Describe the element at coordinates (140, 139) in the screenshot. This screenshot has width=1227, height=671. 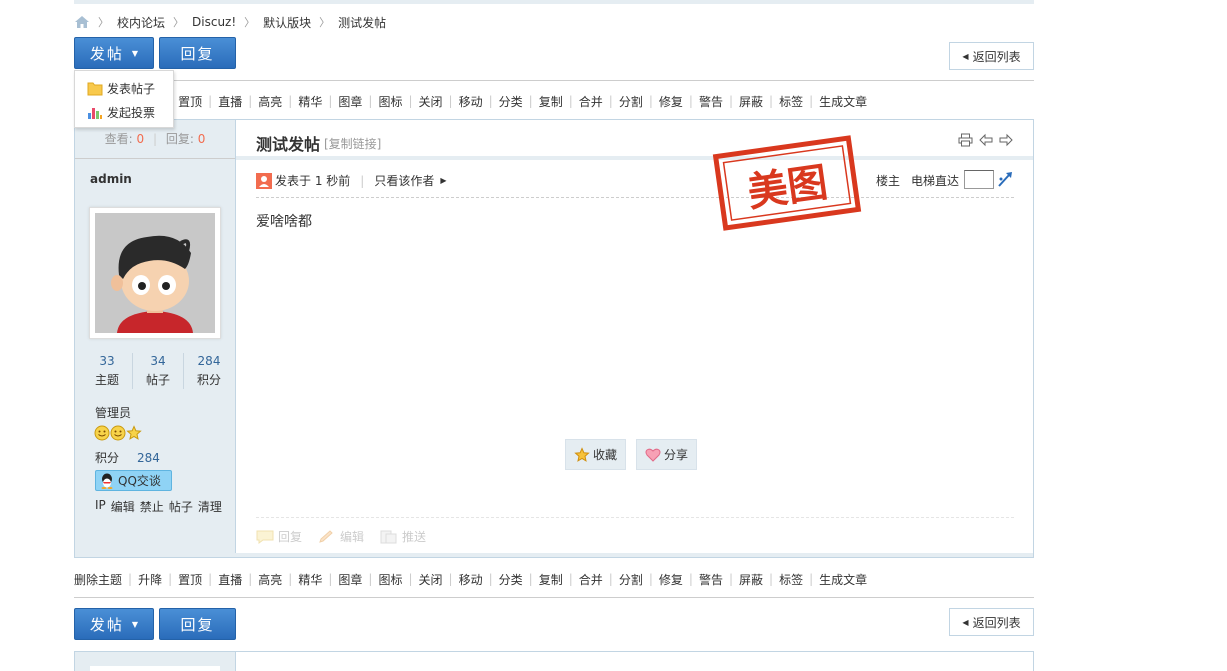
I see `views-count: 0` at that location.